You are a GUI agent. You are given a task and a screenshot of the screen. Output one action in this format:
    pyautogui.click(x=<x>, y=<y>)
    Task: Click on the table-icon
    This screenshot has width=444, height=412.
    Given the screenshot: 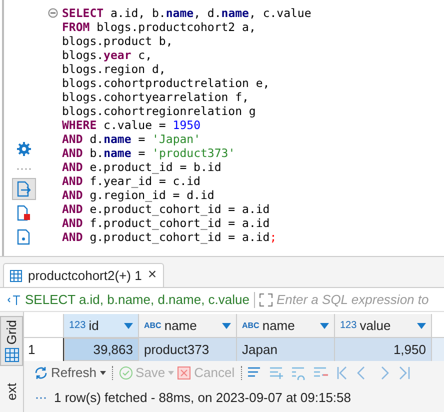 What is the action you would take?
    pyautogui.click(x=16, y=276)
    